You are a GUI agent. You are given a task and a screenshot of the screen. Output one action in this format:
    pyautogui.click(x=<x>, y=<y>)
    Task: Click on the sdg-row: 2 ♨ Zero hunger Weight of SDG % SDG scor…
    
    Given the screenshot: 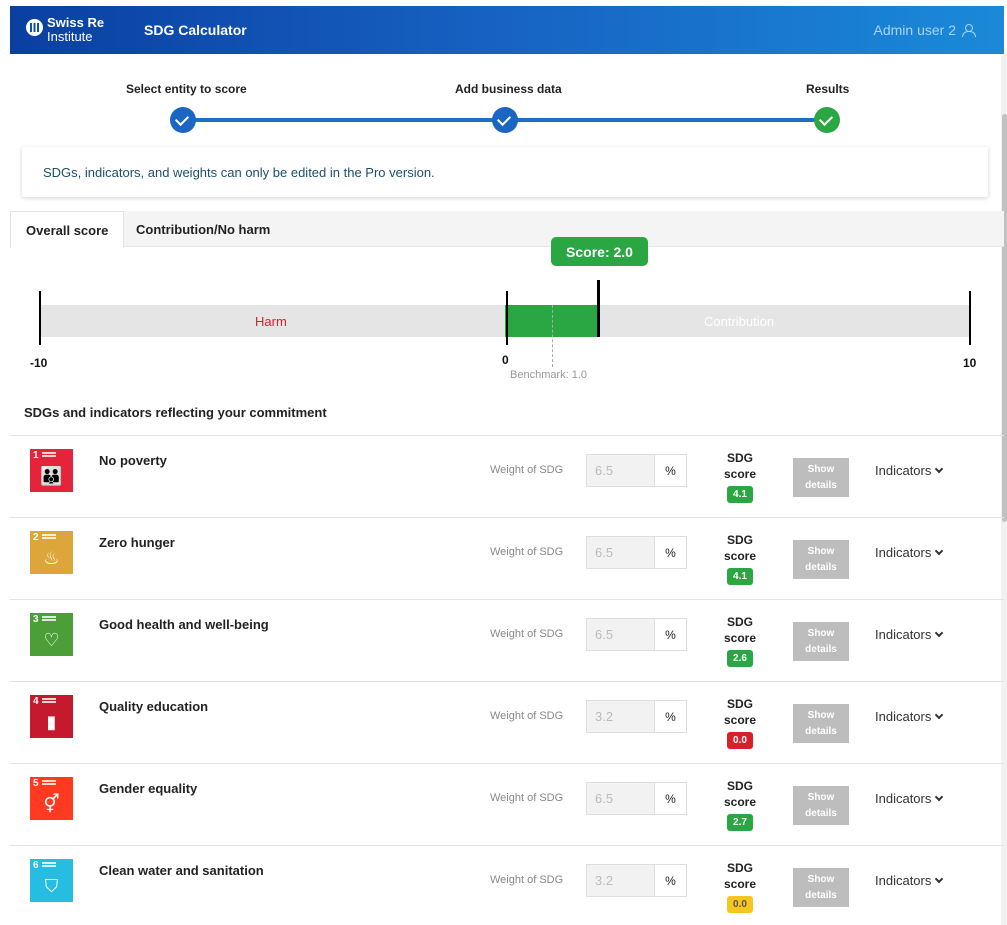 What is the action you would take?
    pyautogui.click(x=507, y=558)
    